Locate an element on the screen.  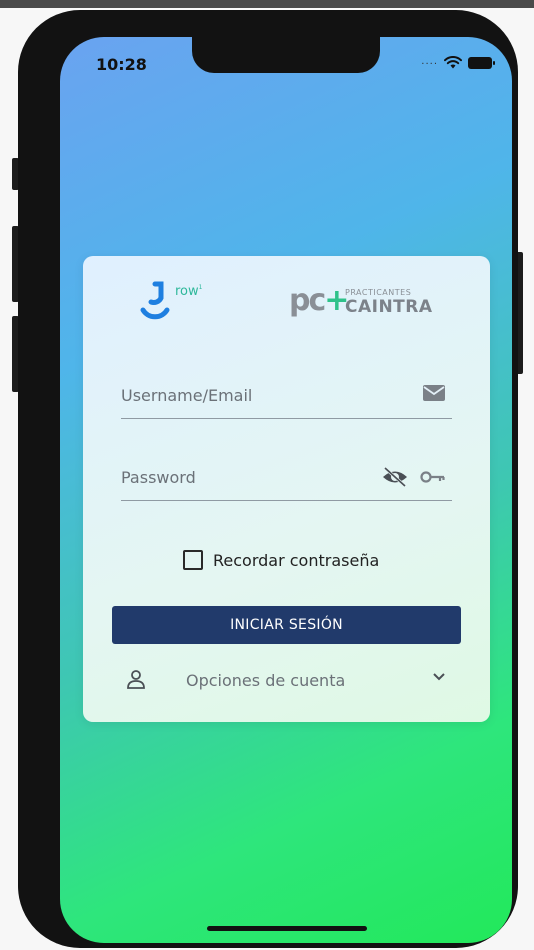
grow-logo-text: row1 is located at coordinates (189, 291).